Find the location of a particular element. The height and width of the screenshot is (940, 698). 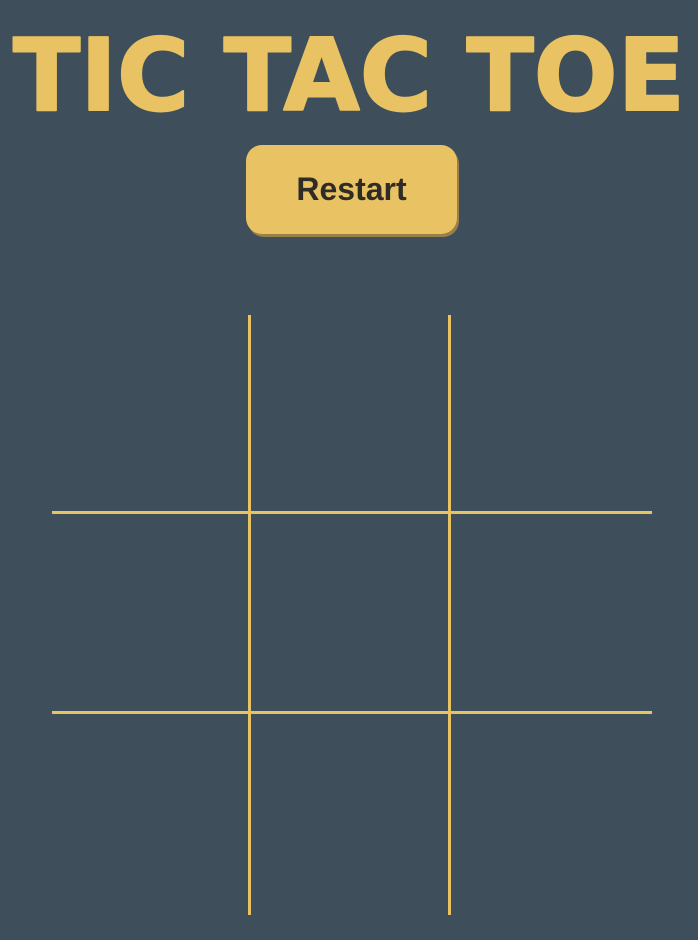

game-title-text: TIC TAC TOE is located at coordinates (349, 68).